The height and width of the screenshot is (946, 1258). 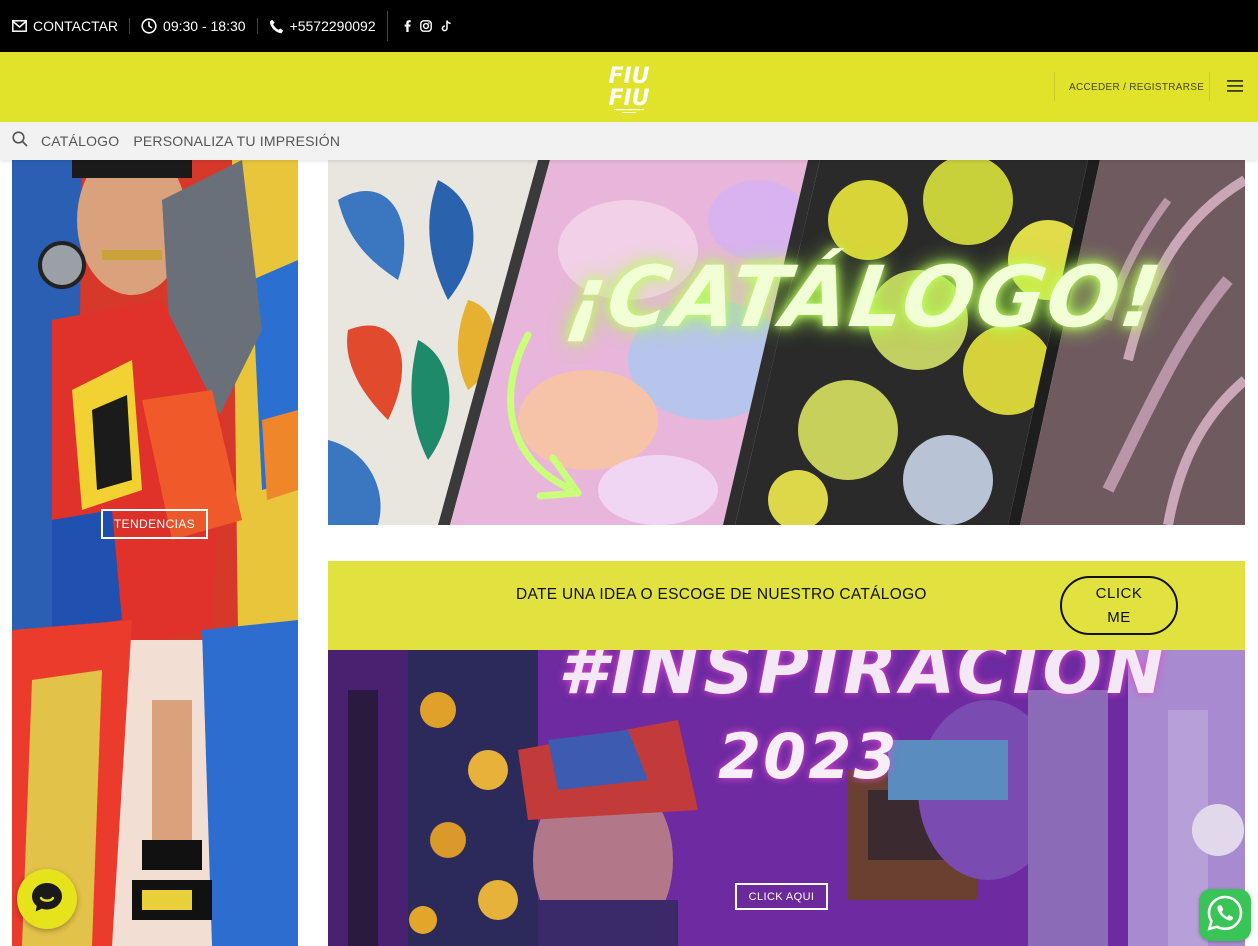 I want to click on login-register-link: ACCEDER / REGISTRARSE, so click(x=1136, y=87).